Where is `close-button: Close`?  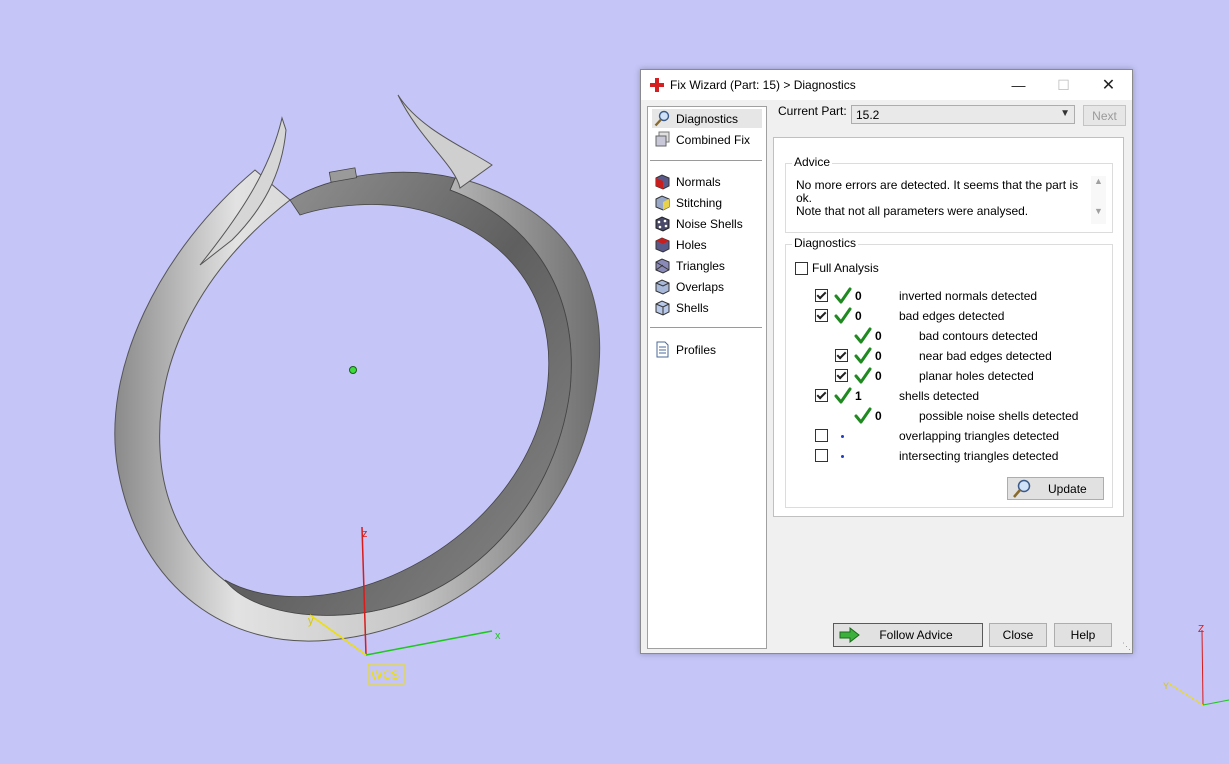
close-button: Close is located at coordinates (1018, 635).